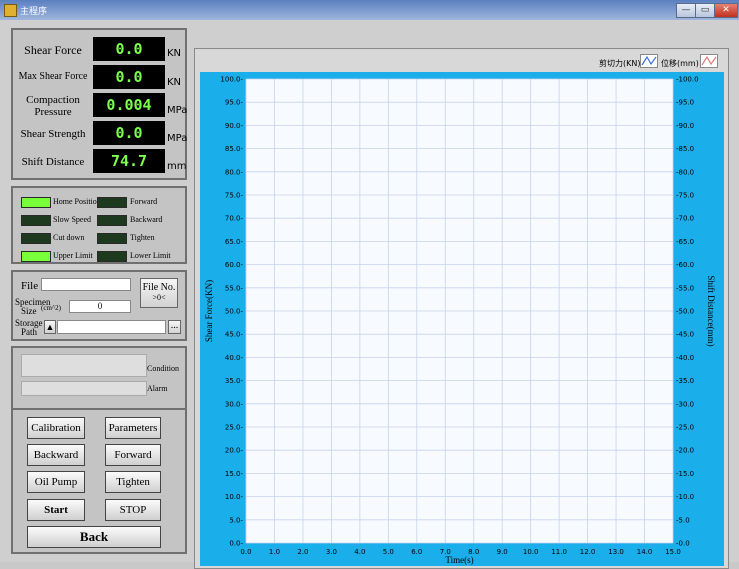  Describe the element at coordinates (685, 196) in the screenshot. I see `y-right-tick-label: -75.0` at that location.